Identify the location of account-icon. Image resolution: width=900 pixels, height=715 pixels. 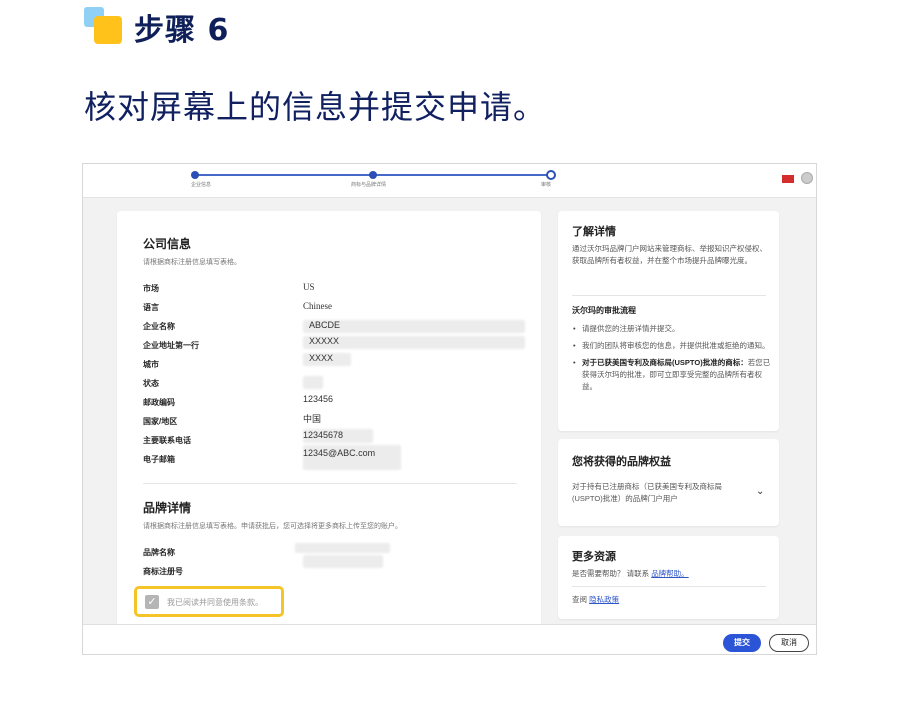
(807, 178).